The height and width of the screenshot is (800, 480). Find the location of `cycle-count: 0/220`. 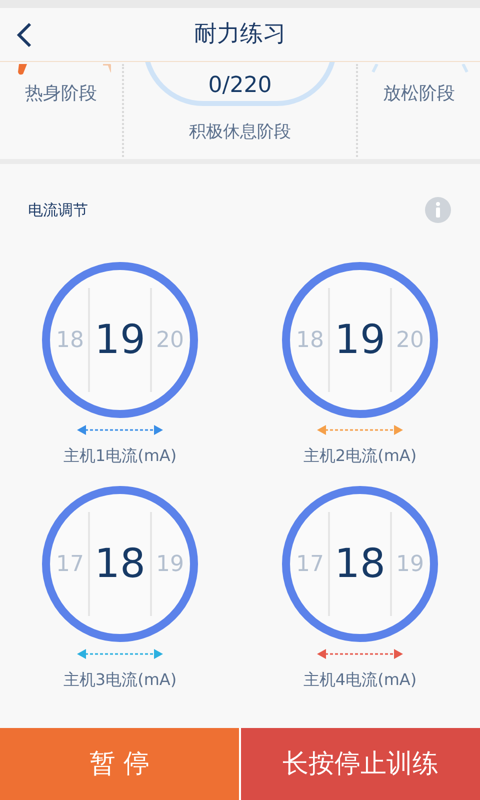

cycle-count: 0/220 is located at coordinates (240, 86).